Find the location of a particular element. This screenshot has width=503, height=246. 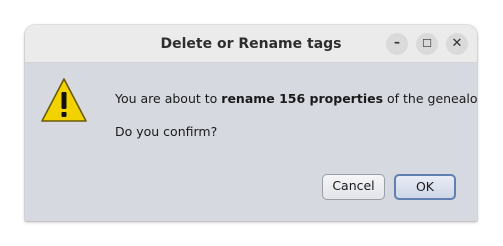

warning-icon is located at coordinates (64, 100).